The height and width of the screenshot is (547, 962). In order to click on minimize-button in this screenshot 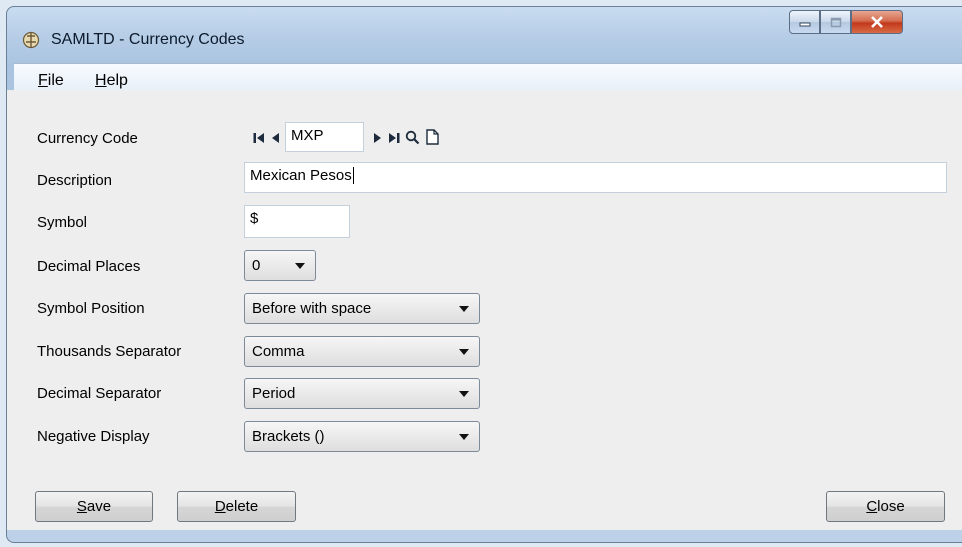, I will do `click(804, 22)`.